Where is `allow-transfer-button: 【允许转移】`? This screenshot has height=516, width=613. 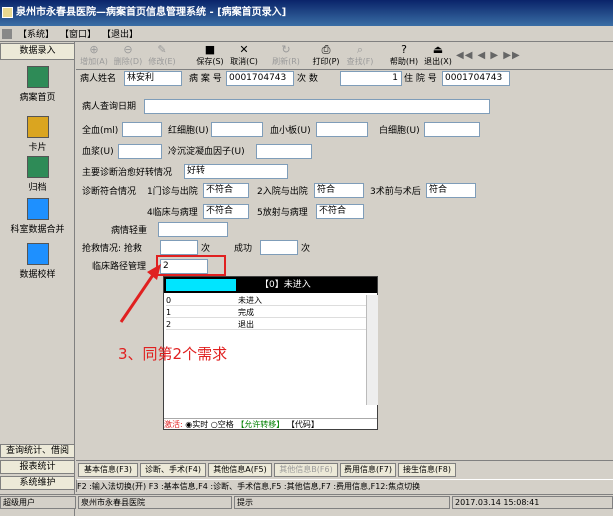 allow-transfer-button: 【允许转移】 is located at coordinates (260, 424).